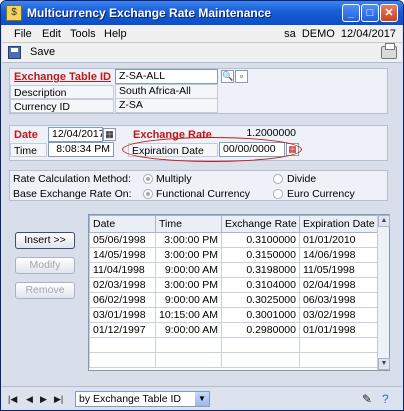  I want to click on sort-by-dropdown: by Exchange Table ID ▼, so click(142, 399).